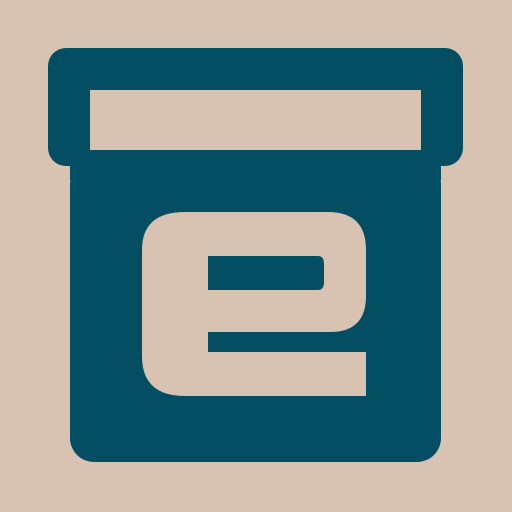 The width and height of the screenshot is (512, 512). Describe the element at coordinates (255, 165) in the screenshot. I see `archive-box-neck` at that location.